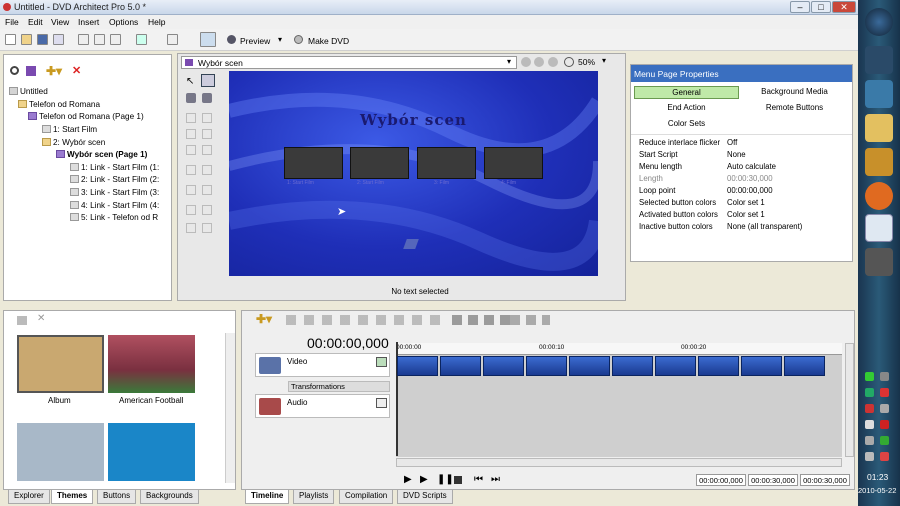 Image resolution: width=900 pixels, height=506 pixels. What do you see at coordinates (99, 39) in the screenshot?
I see `copy-icon` at bounding box center [99, 39].